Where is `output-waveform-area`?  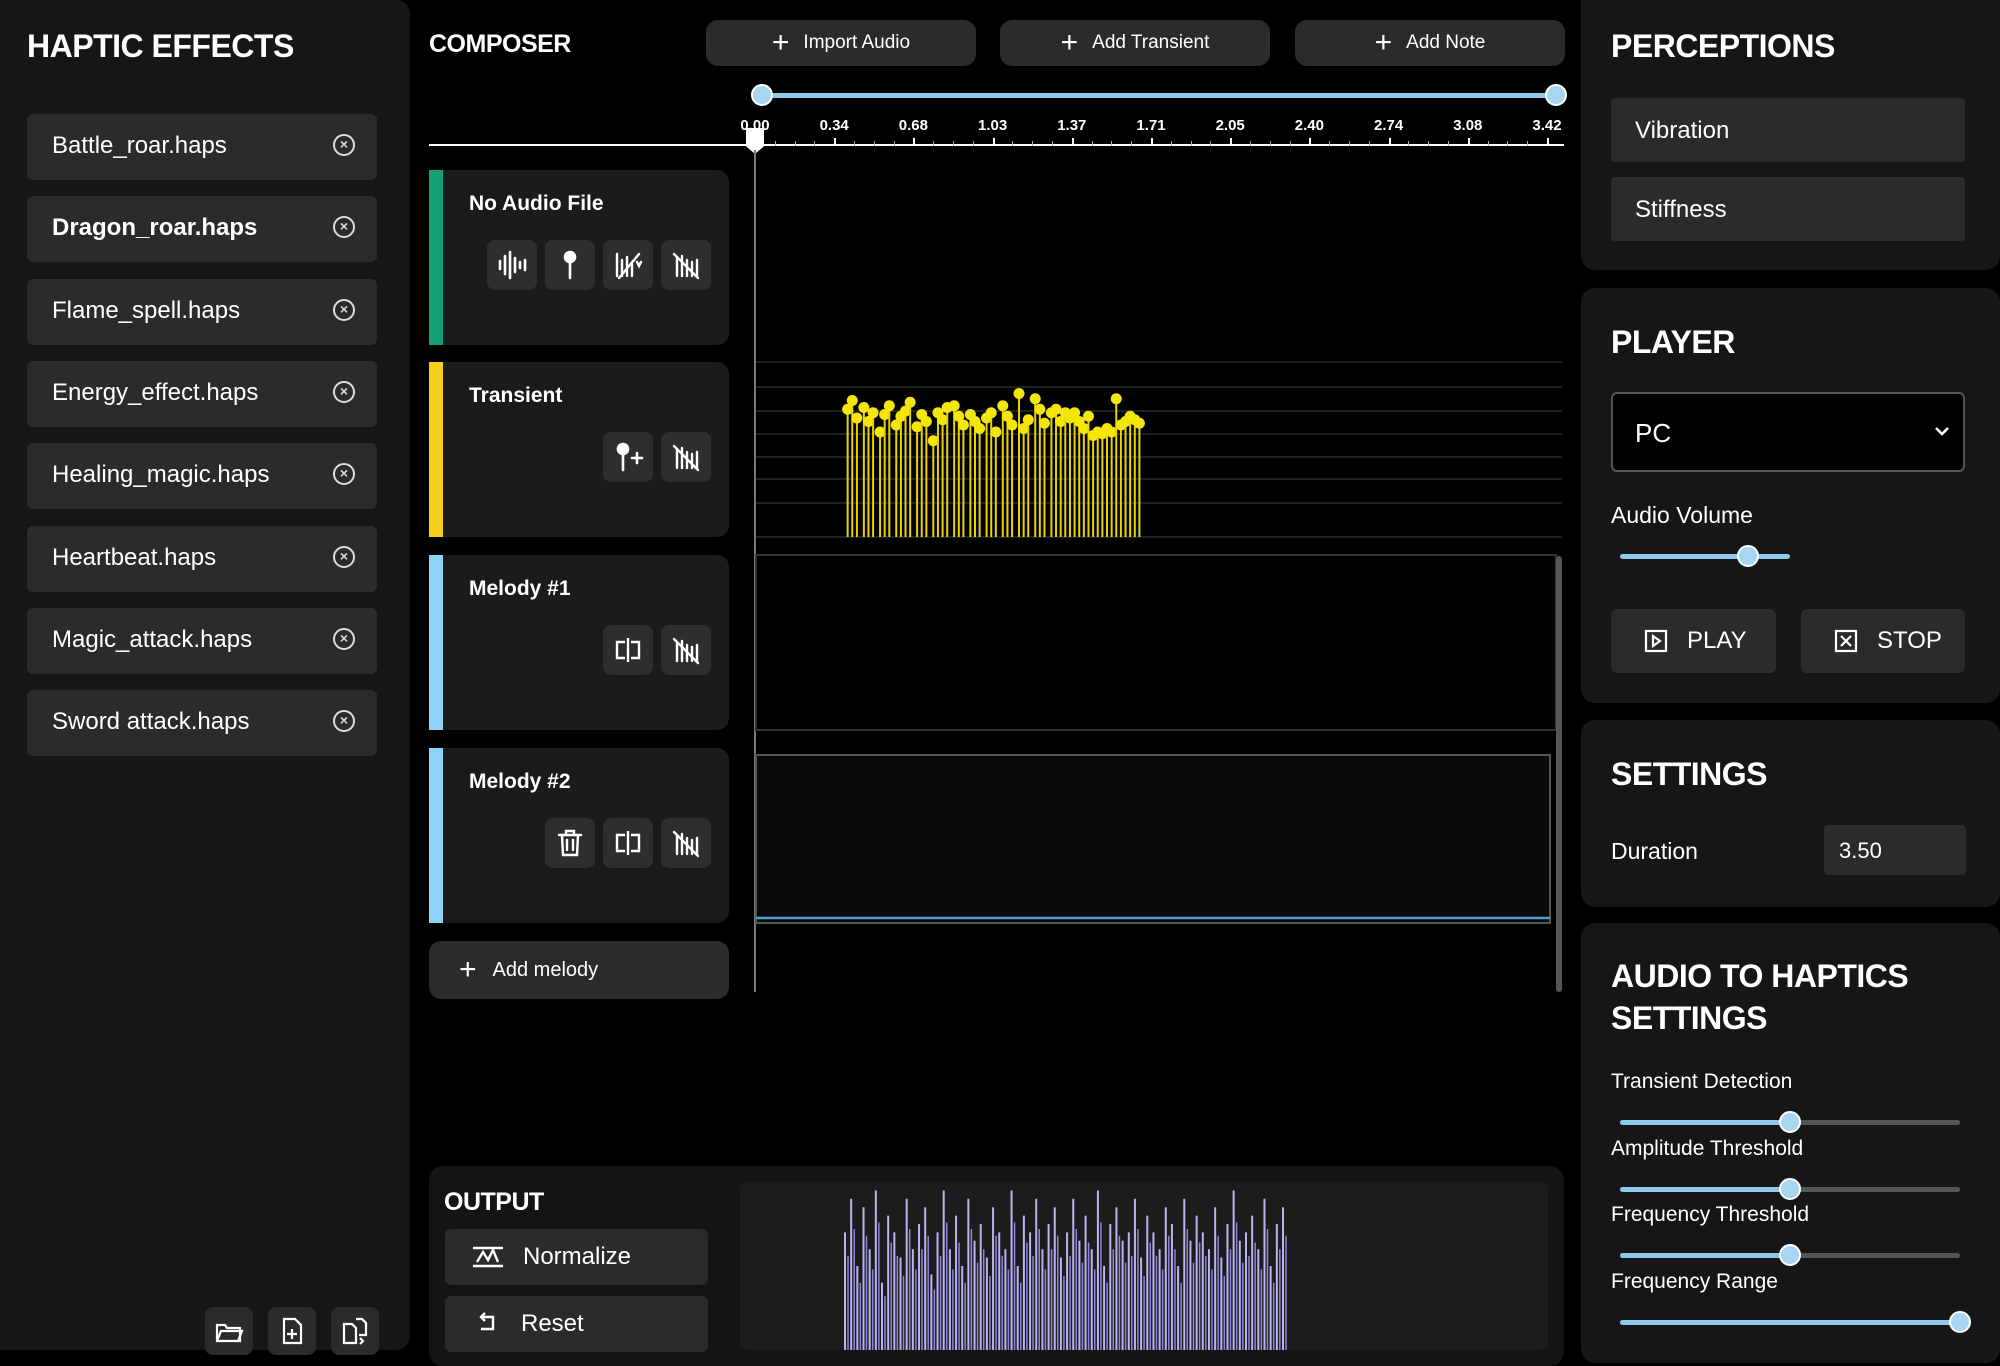
output-waveform-area is located at coordinates (1144, 1266).